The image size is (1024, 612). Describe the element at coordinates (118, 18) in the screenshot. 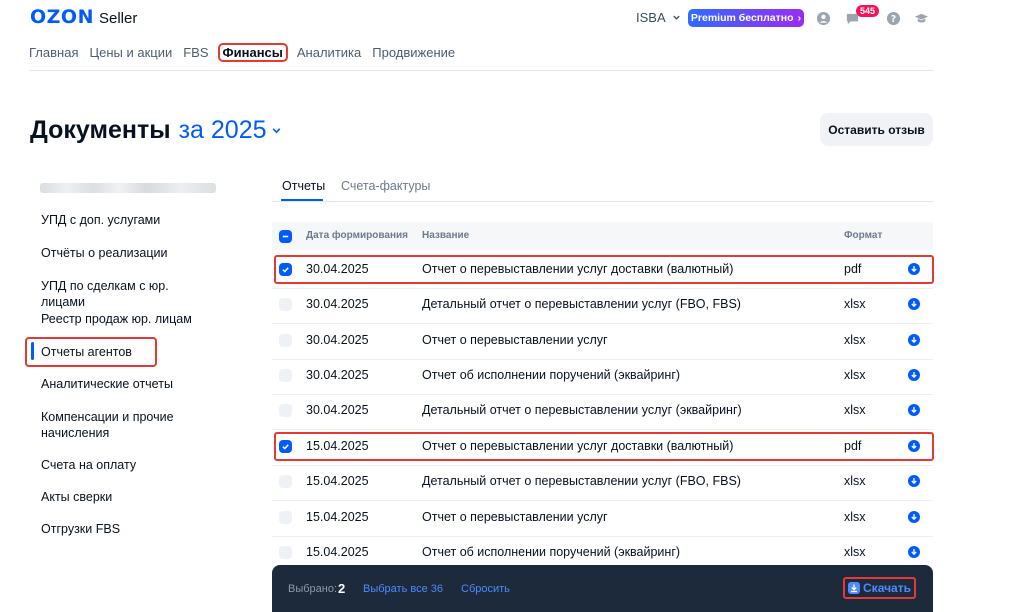

I see `logo-subtitle: Seller` at that location.